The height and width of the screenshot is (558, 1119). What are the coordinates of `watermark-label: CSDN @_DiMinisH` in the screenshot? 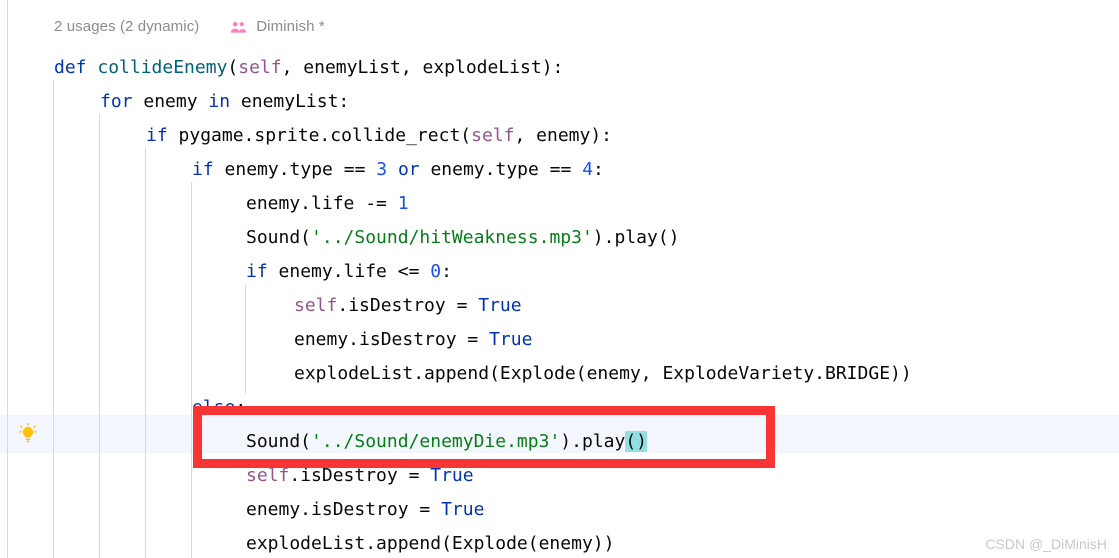 It's located at (1046, 544).